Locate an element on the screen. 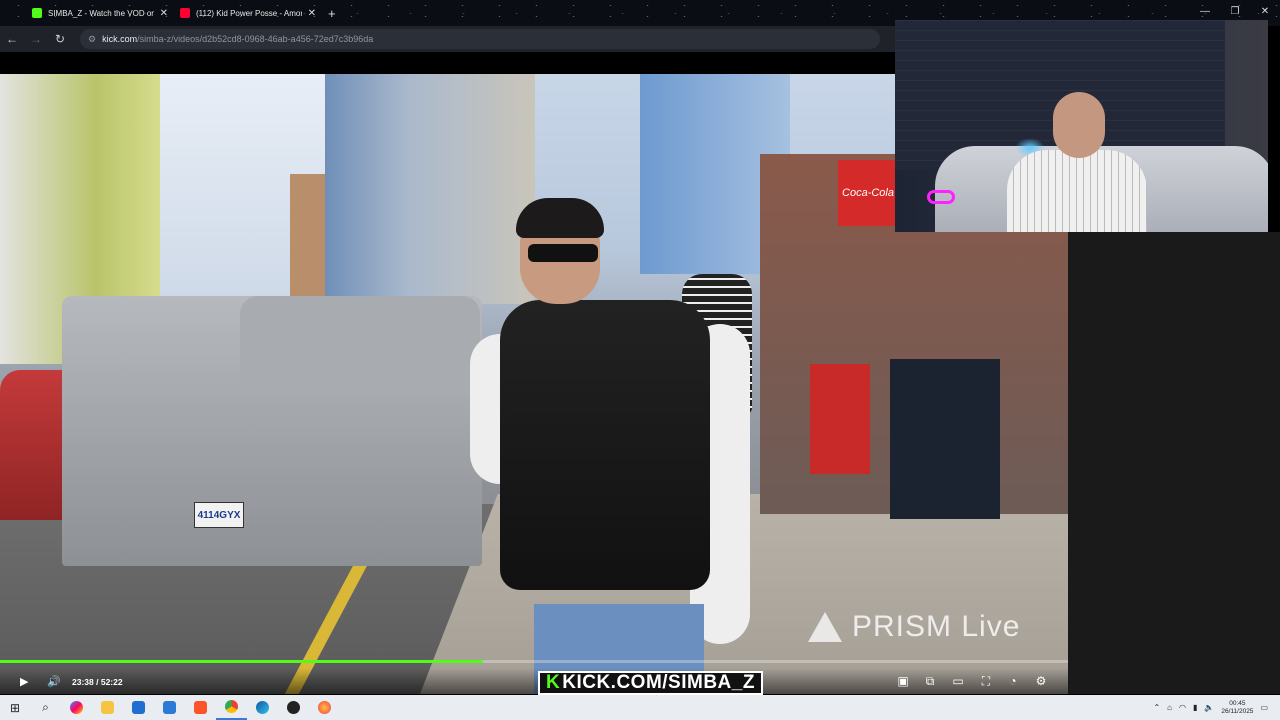  tab-youtube: (112) Kid Power Posse - Amor D ✕ is located at coordinates (248, 13).